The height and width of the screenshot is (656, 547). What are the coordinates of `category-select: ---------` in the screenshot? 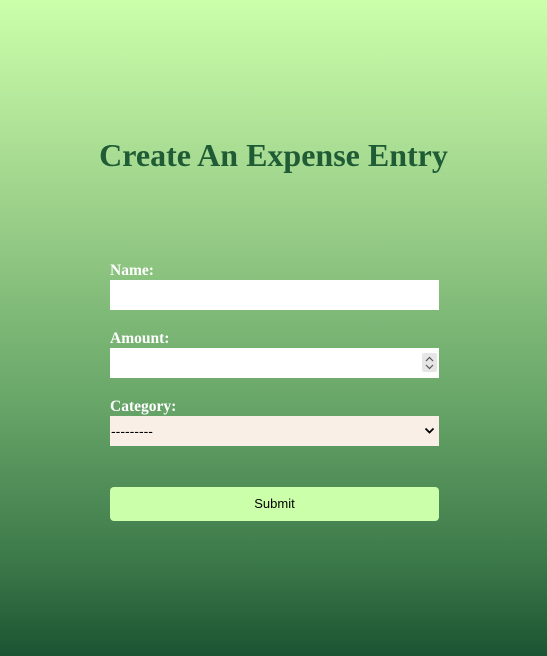 It's located at (274, 431).